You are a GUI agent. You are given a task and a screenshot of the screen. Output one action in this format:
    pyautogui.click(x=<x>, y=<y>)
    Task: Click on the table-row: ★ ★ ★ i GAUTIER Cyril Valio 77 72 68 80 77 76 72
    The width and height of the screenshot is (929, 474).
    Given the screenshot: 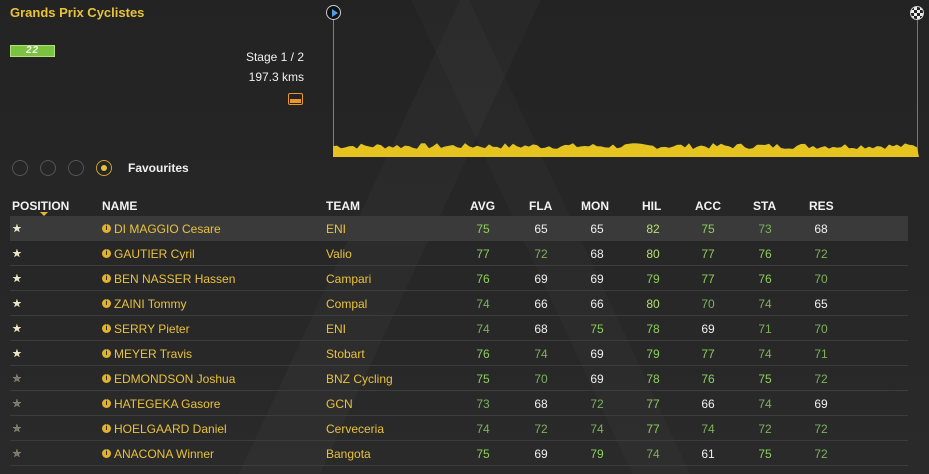 What is the action you would take?
    pyautogui.click(x=459, y=253)
    